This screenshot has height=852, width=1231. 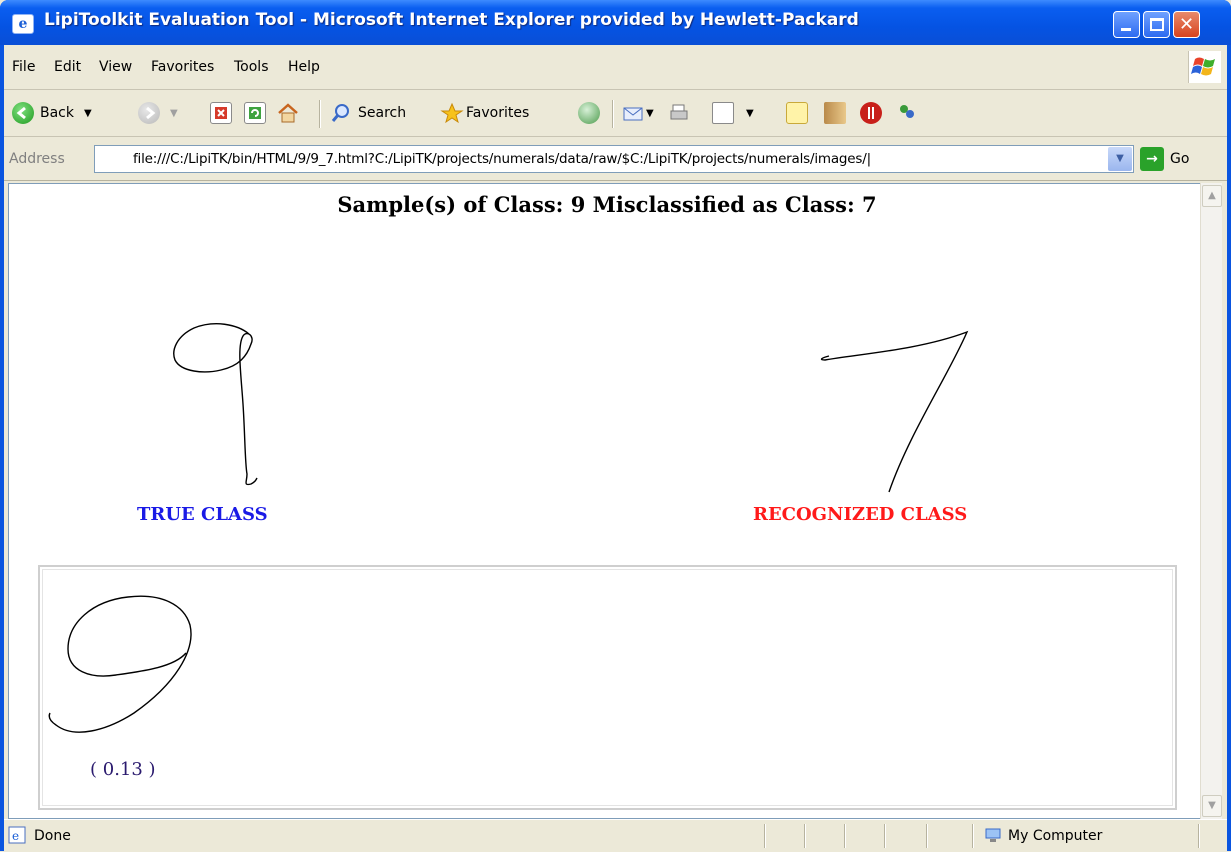 What do you see at coordinates (182, 67) in the screenshot?
I see `menu-favorites: Favorites` at bounding box center [182, 67].